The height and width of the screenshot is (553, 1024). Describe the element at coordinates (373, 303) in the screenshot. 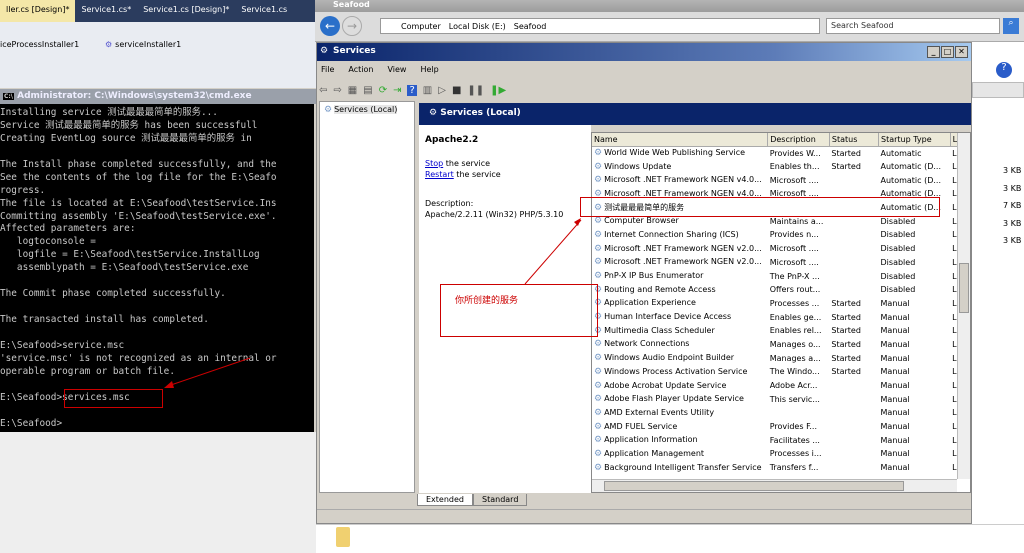

I see `annotation-arrows` at that location.